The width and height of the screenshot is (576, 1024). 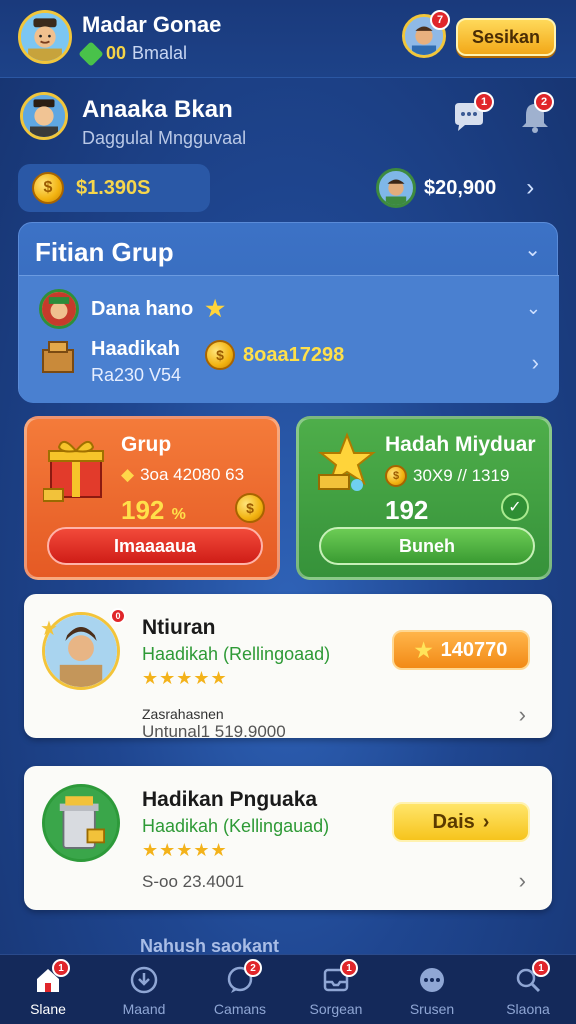 I want to click on offer-price-button: ★ 140770, so click(x=461, y=650).